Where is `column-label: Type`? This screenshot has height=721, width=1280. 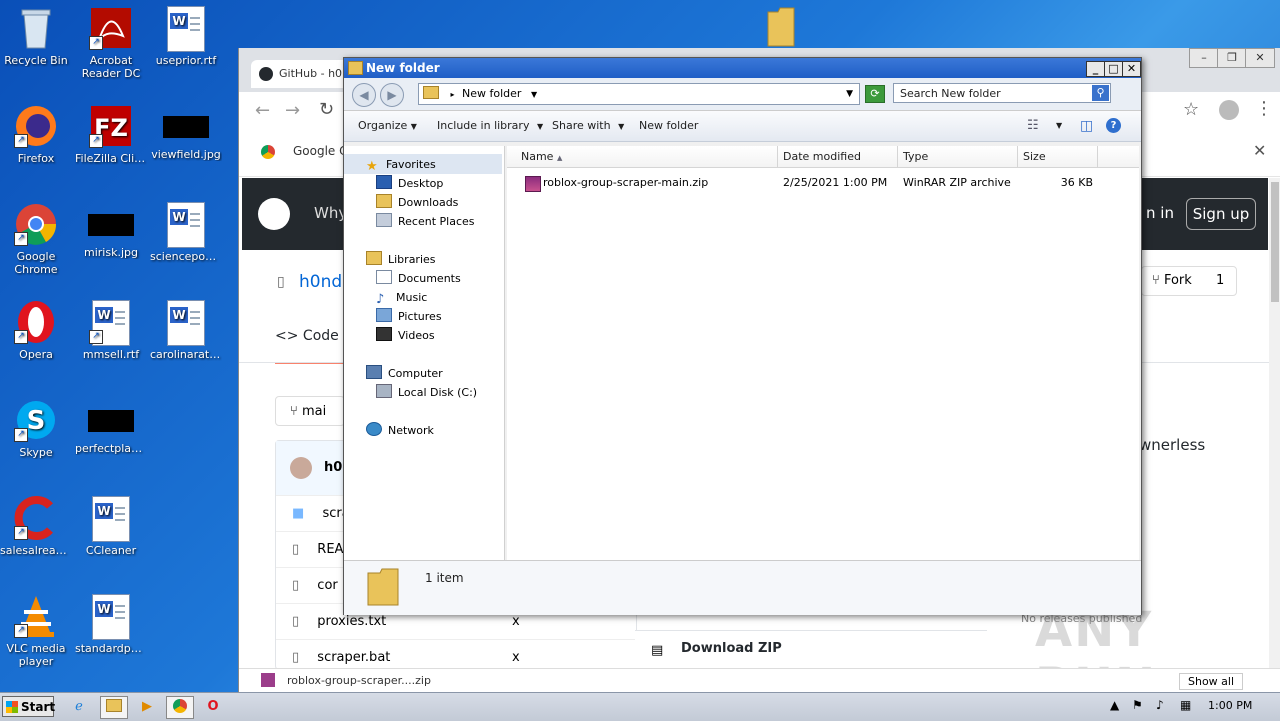 column-label: Type is located at coordinates (916, 156).